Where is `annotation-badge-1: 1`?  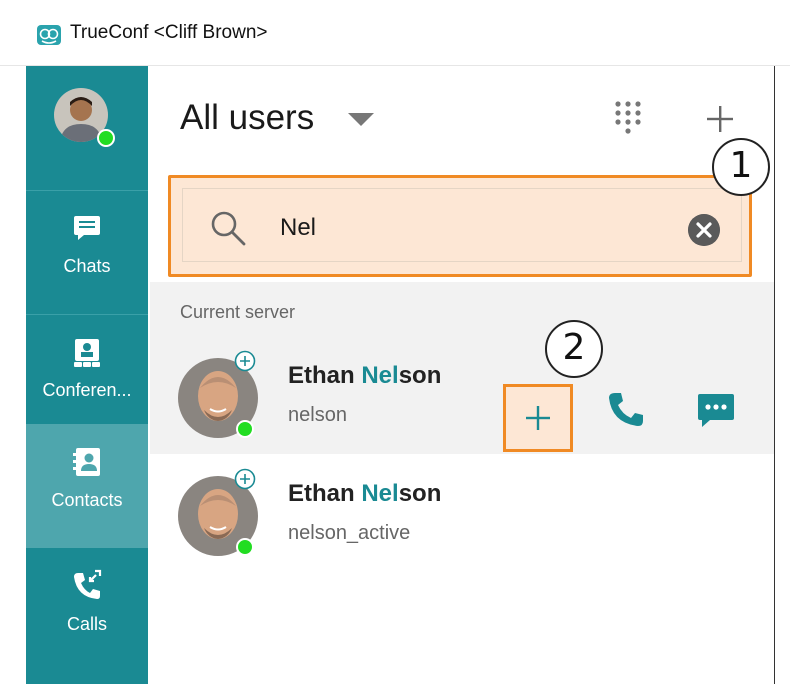 annotation-badge-1: 1 is located at coordinates (741, 167).